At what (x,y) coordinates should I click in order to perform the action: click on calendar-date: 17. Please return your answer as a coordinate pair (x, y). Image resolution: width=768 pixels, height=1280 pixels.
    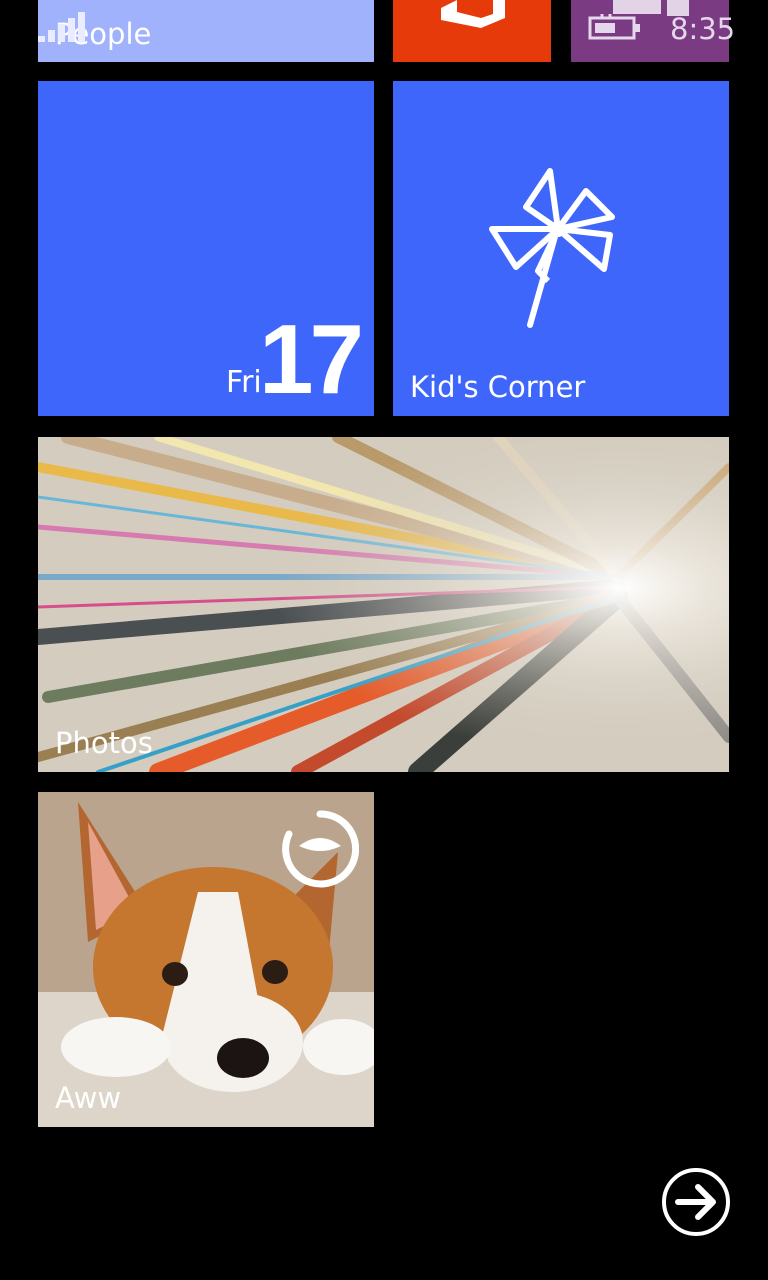
    Looking at the image, I should click on (311, 359).